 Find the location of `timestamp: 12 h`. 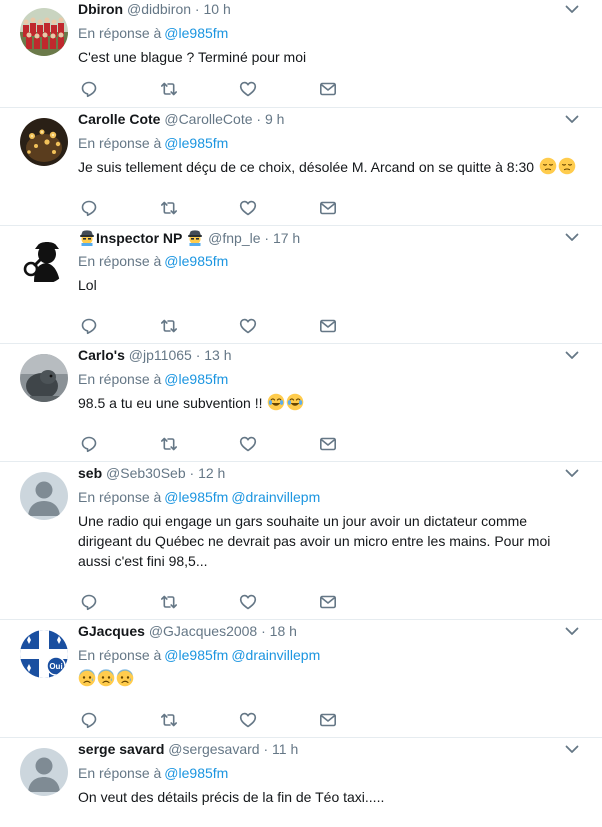

timestamp: 12 h is located at coordinates (211, 473).